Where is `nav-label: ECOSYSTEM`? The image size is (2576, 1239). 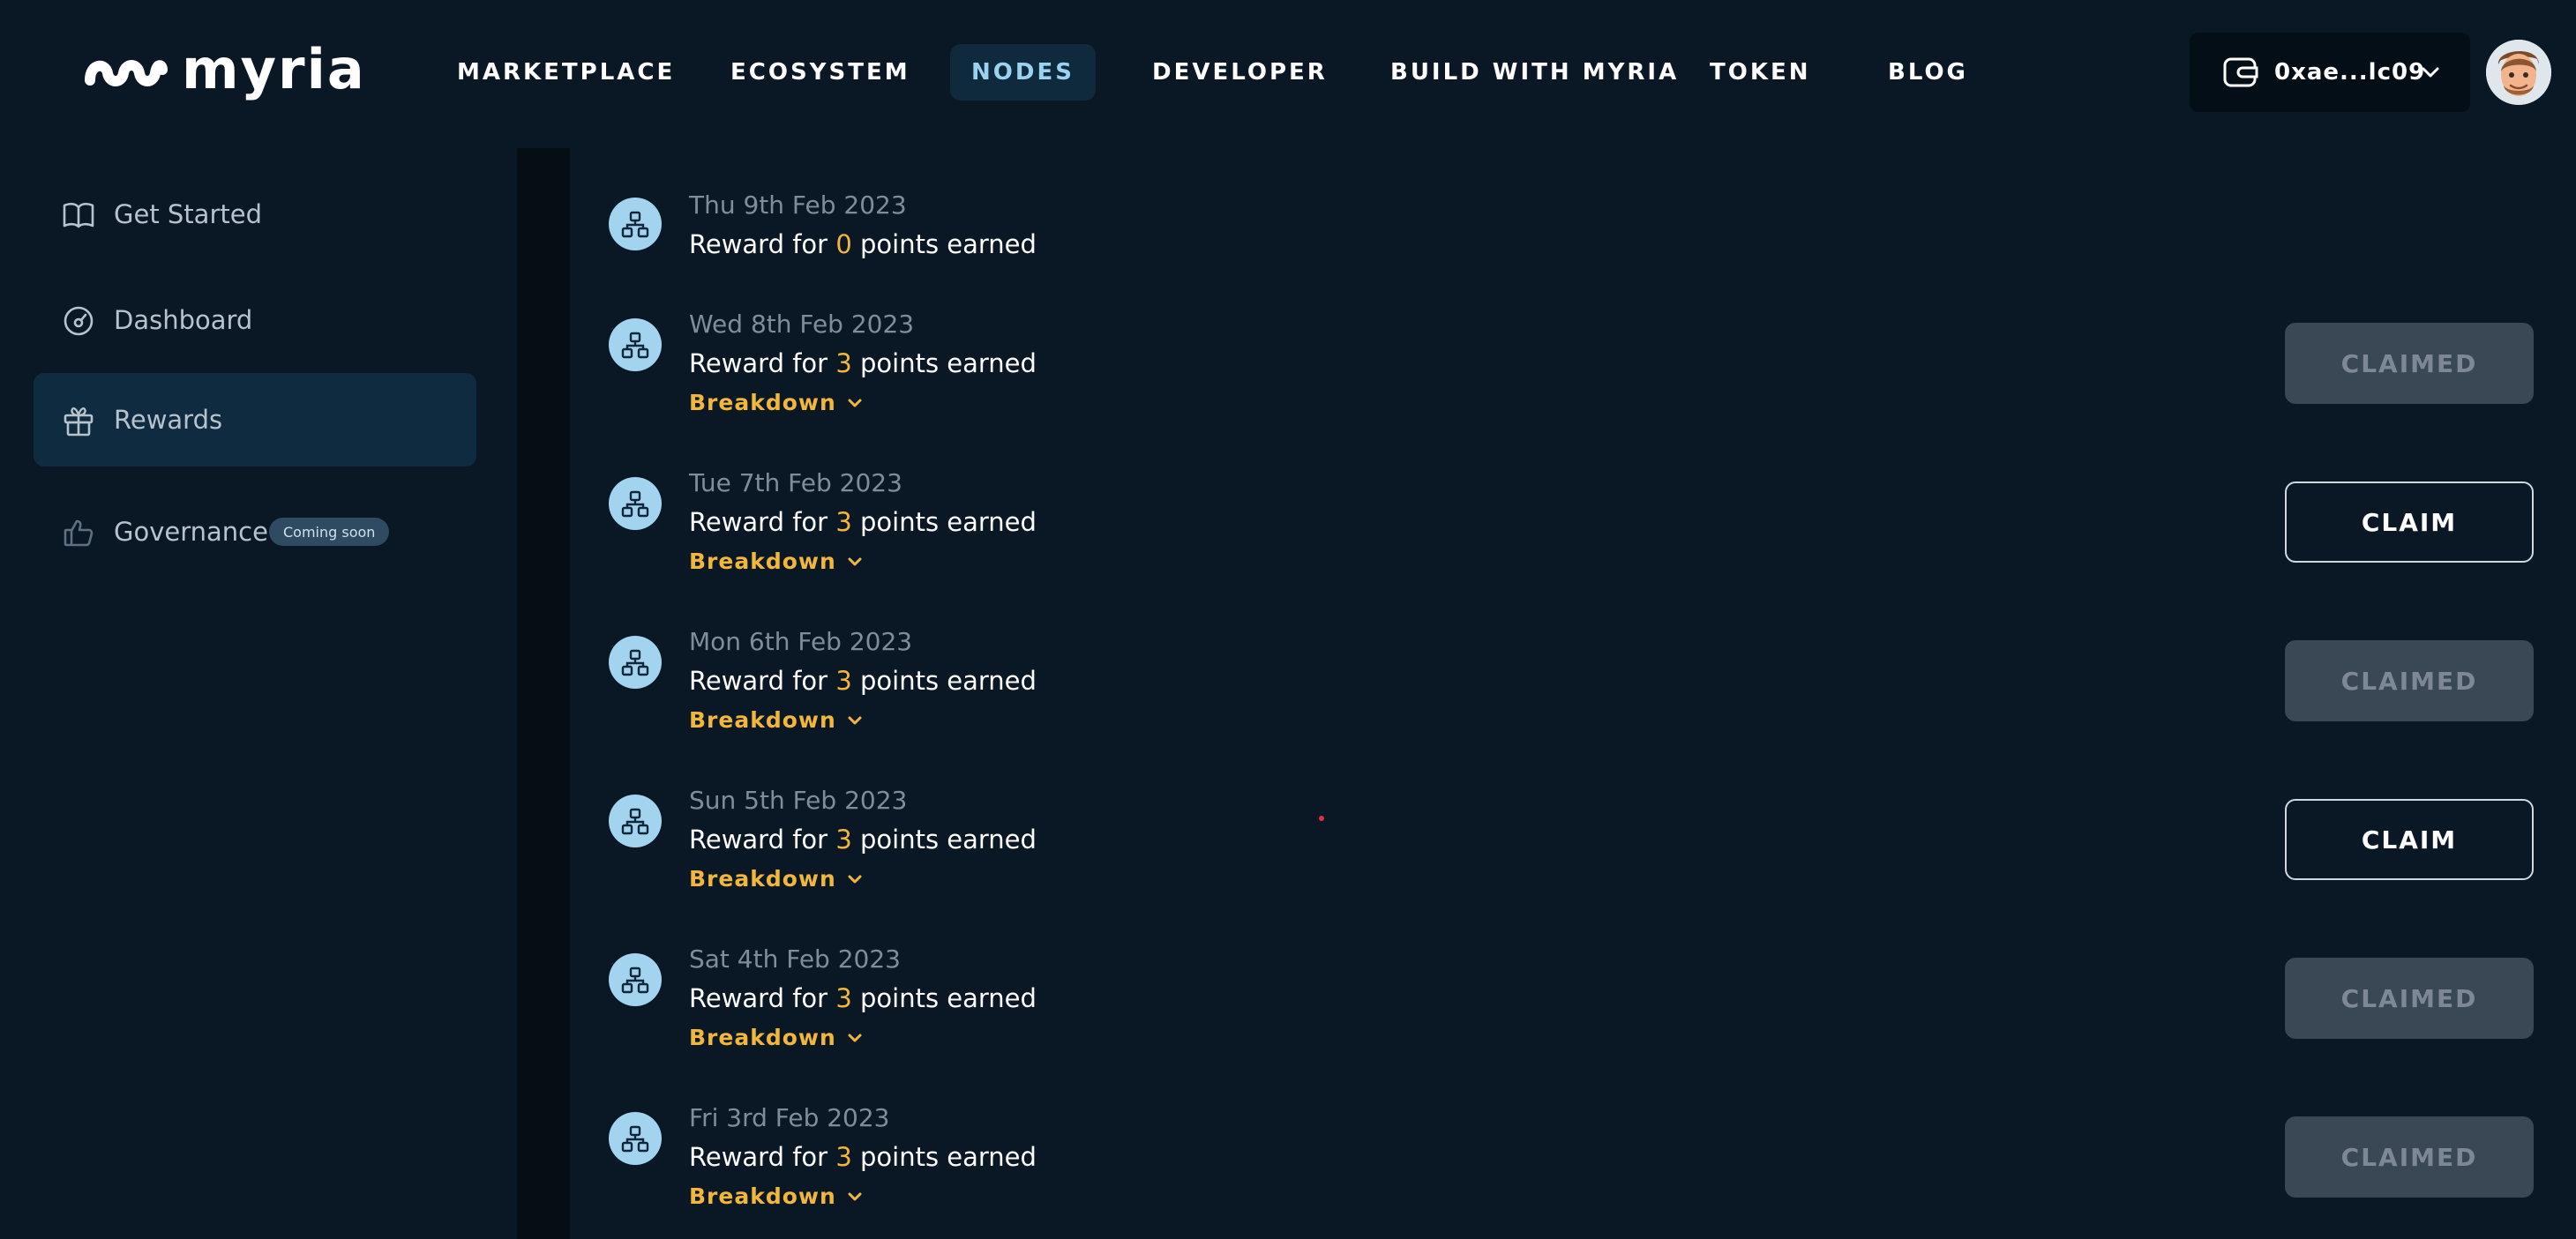 nav-label: ECOSYSTEM is located at coordinates (820, 72).